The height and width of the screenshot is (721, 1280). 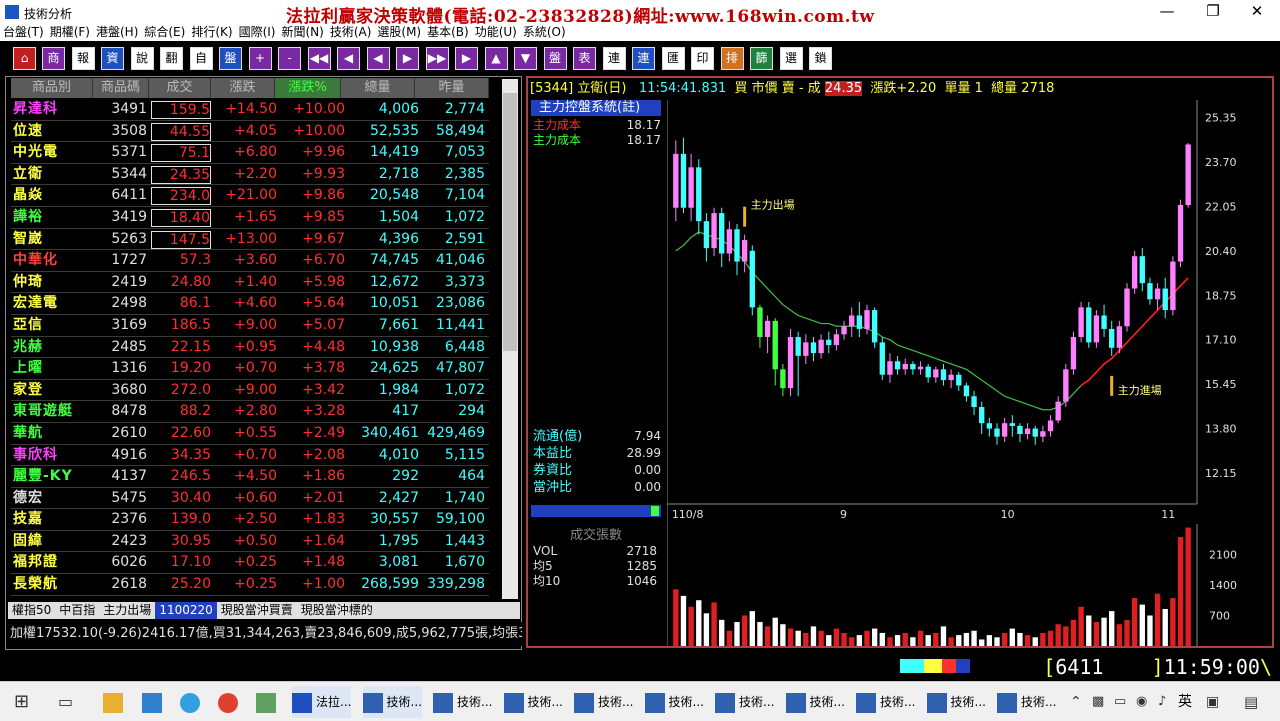 I want to click on restore-icon: ❐, so click(x=1213, y=12).